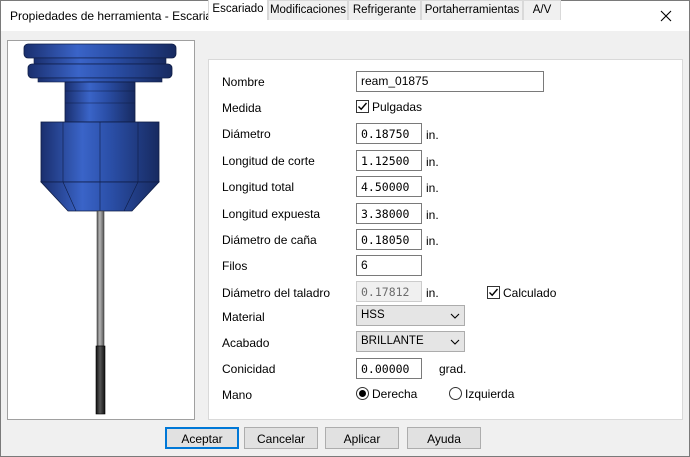 This screenshot has height=457, width=690. Describe the element at coordinates (246, 134) in the screenshot. I see `diametro-label: Diámetro` at that location.